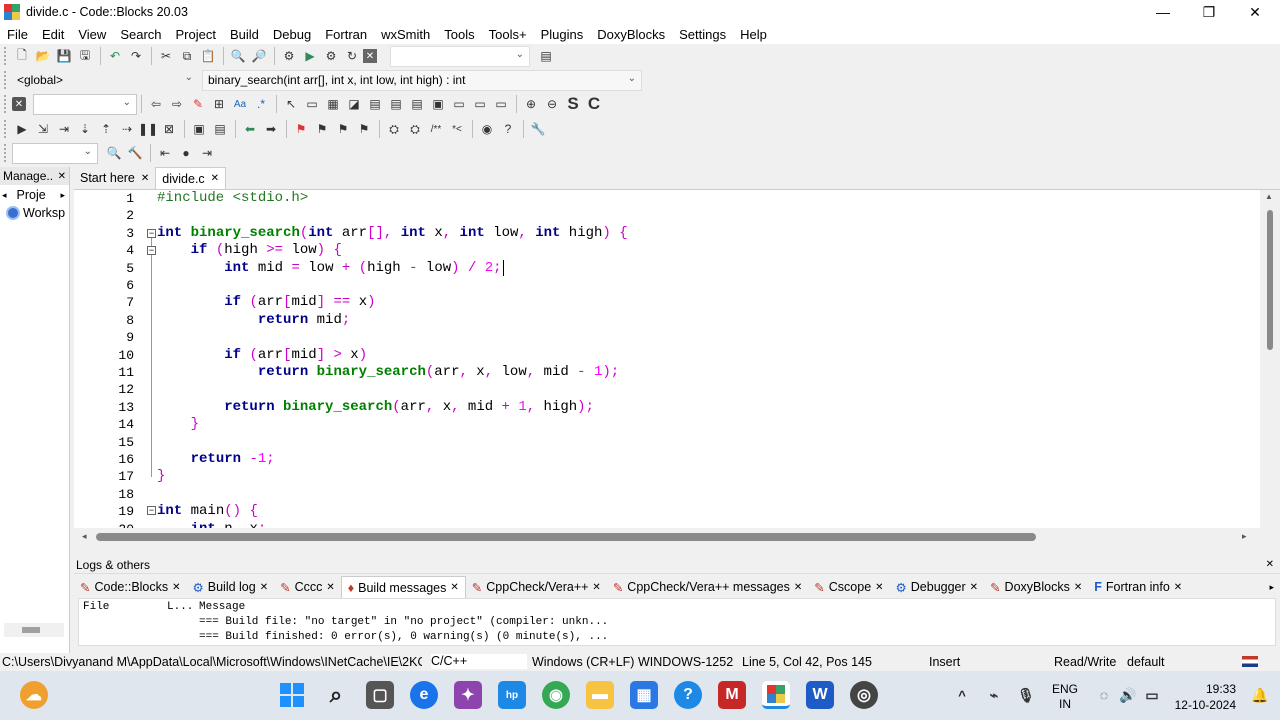  Describe the element at coordinates (127, 129) in the screenshot. I see `next-instr-icon: ⇢` at that location.